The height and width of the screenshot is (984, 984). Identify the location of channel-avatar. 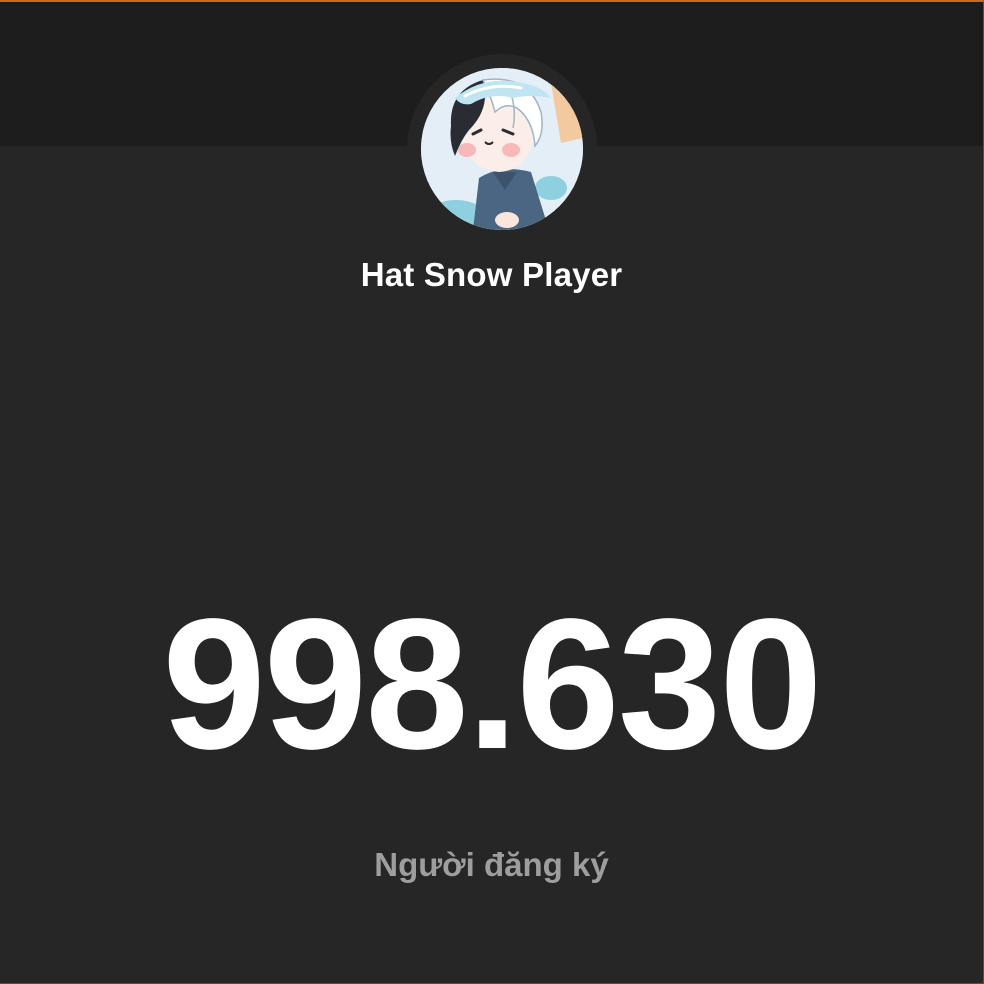
(502, 149).